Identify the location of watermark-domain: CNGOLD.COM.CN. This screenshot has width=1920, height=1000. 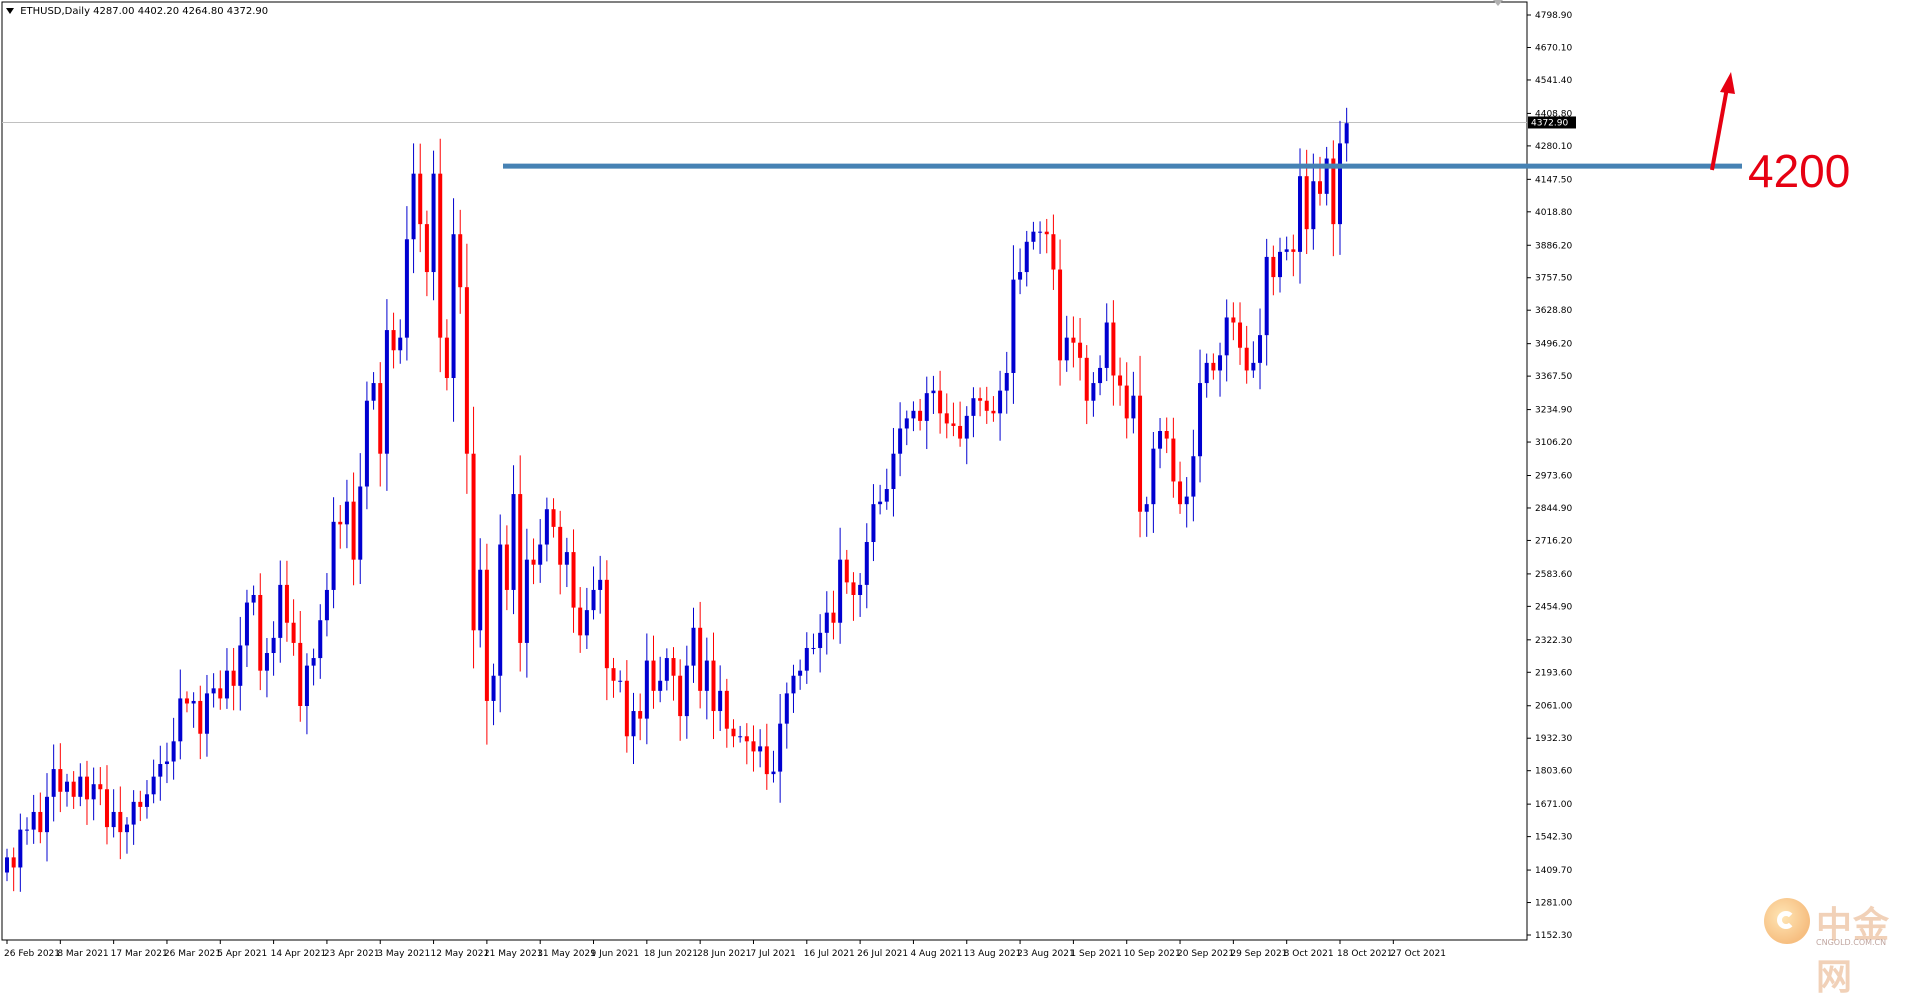
(1851, 942).